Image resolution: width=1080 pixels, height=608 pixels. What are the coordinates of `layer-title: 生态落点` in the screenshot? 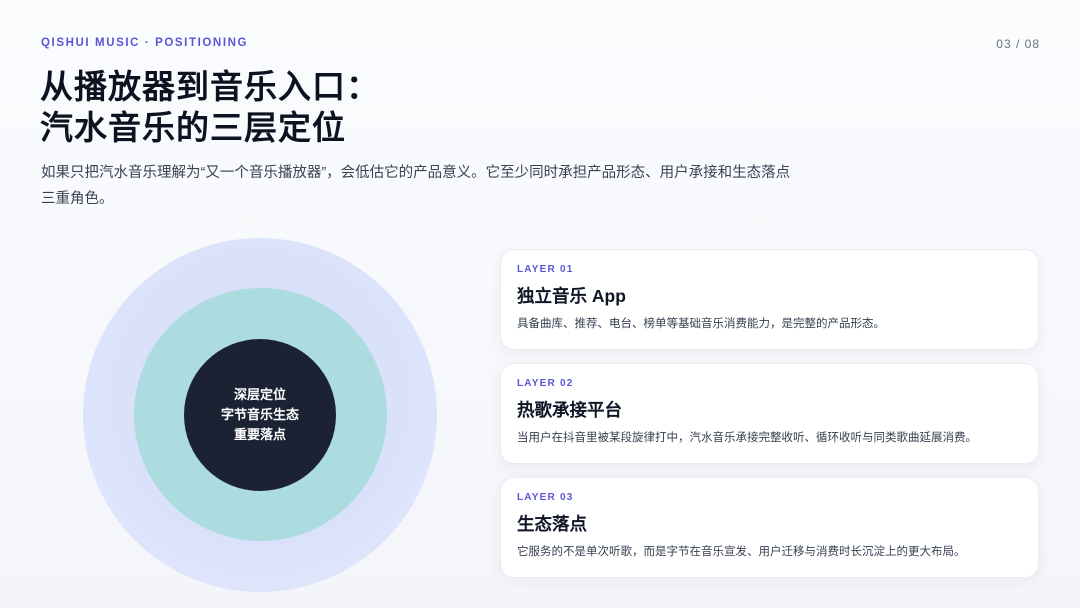 It's located at (552, 524).